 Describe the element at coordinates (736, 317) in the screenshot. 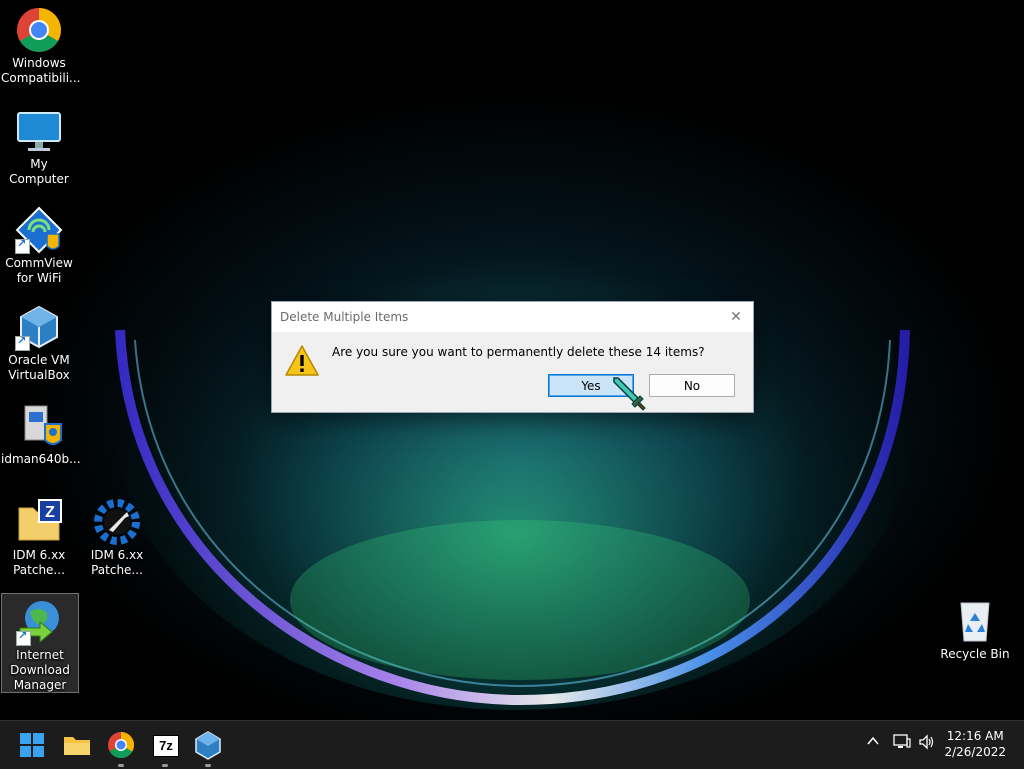

I see `close-icon: ✕` at that location.